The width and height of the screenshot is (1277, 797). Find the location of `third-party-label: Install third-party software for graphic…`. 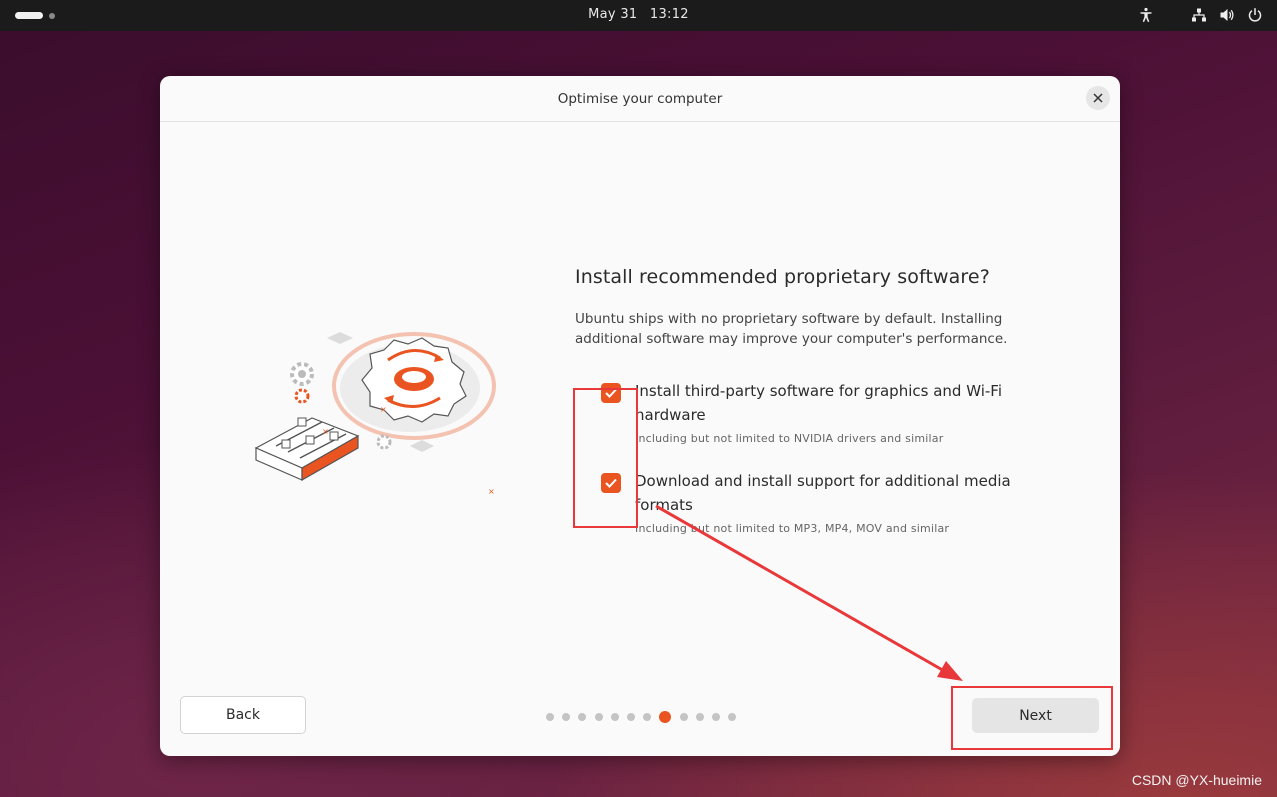

third-party-label: Install third-party software for graphic… is located at coordinates (818, 403).